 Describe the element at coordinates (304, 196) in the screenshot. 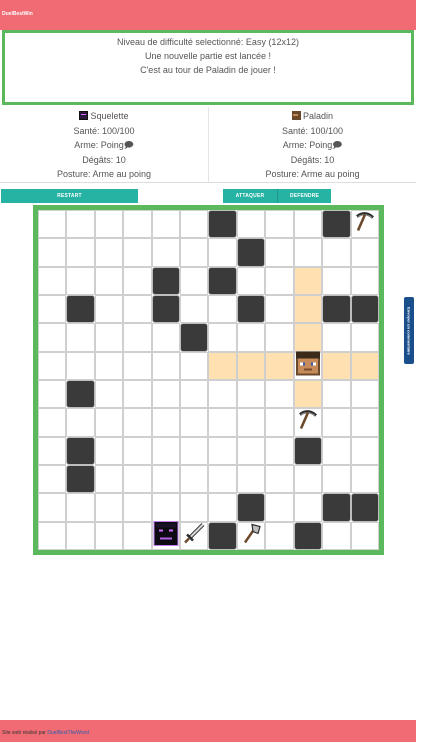

I see `defend-button: DEFENDRE` at that location.